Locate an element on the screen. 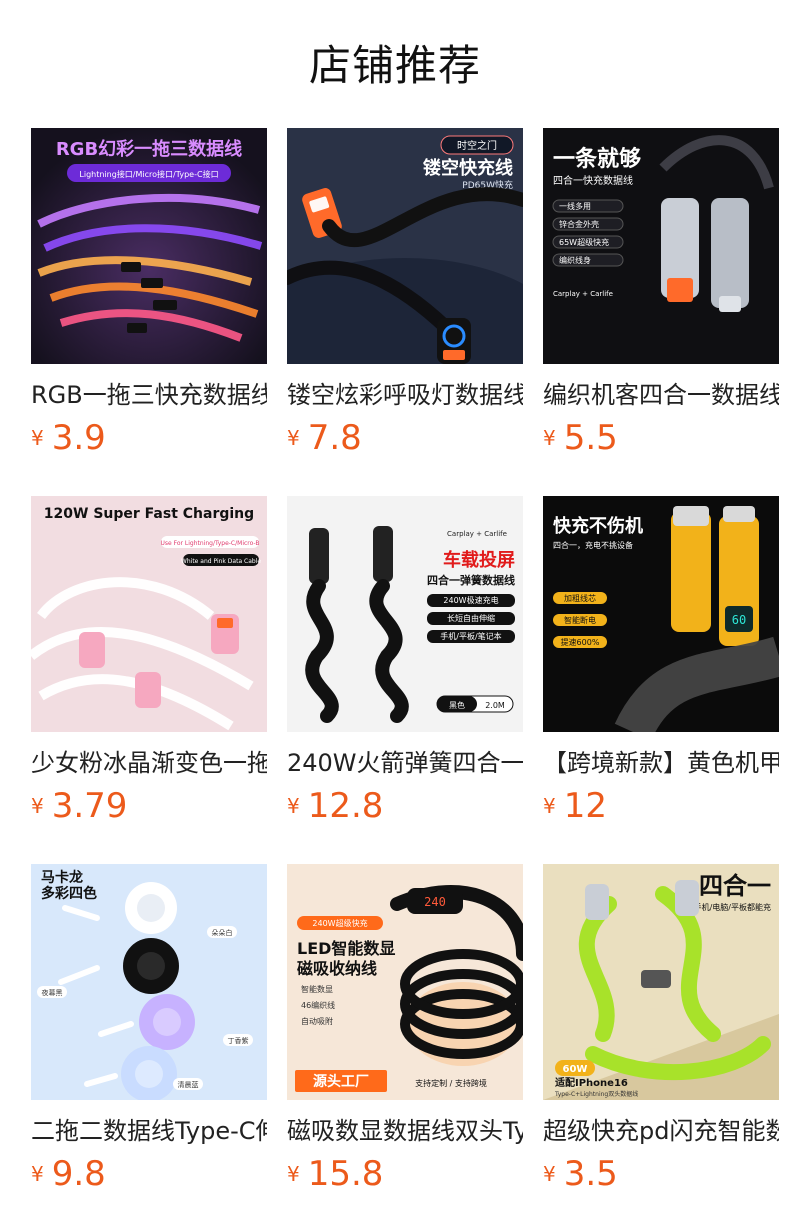 The height and width of the screenshot is (1232, 790). color-label: 夜幕黑 is located at coordinates (52, 992).